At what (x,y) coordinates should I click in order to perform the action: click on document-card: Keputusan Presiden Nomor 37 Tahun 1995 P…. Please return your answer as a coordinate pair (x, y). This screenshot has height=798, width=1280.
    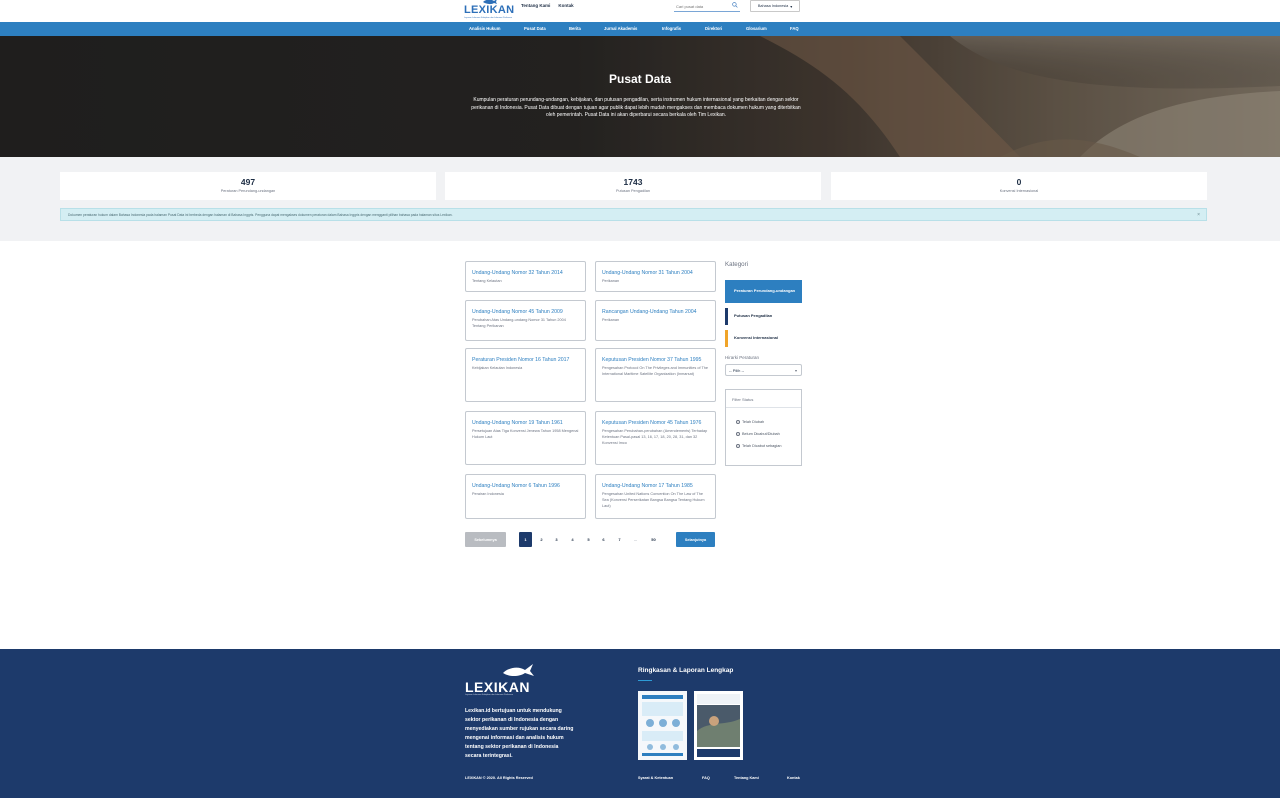
    Looking at the image, I should click on (655, 375).